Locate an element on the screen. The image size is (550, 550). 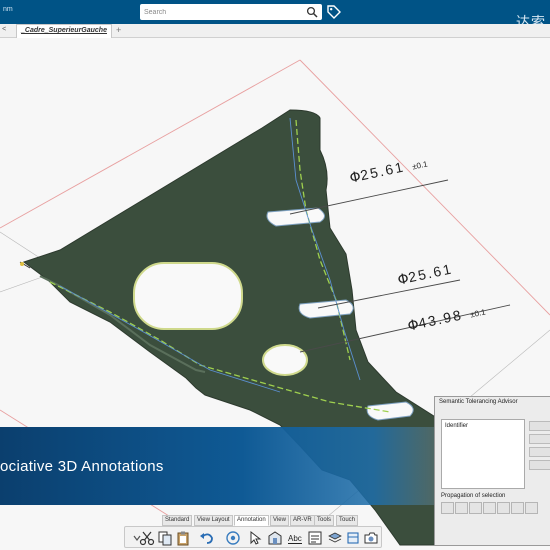
sheet-icon is located at coordinates (353, 538).